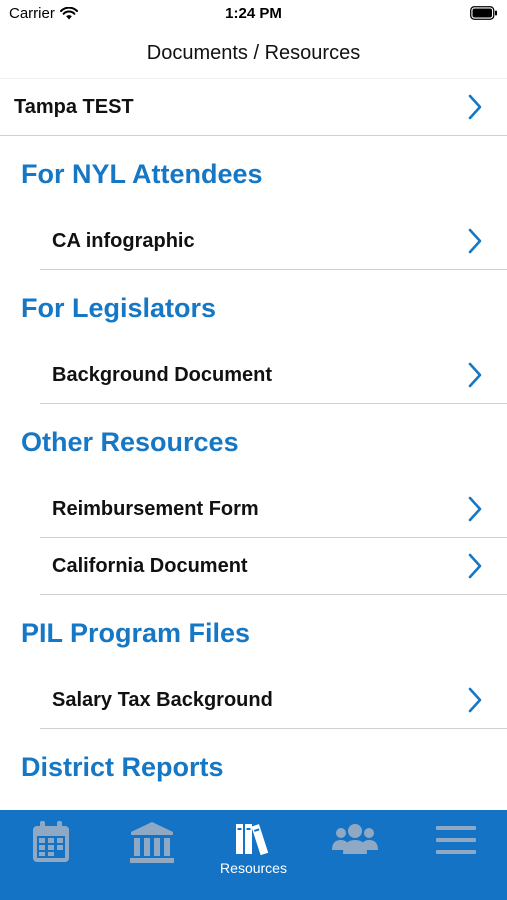 The width and height of the screenshot is (507, 900). I want to click on tab-resources: Resources, so click(253, 855).